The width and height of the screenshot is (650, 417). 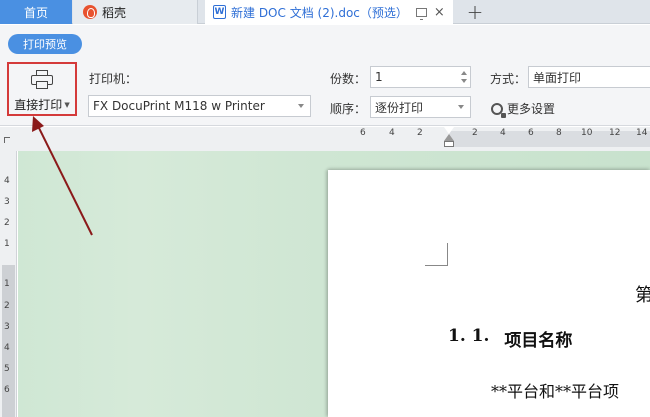 I want to click on more-settings-button: 更多设置, so click(x=523, y=109).